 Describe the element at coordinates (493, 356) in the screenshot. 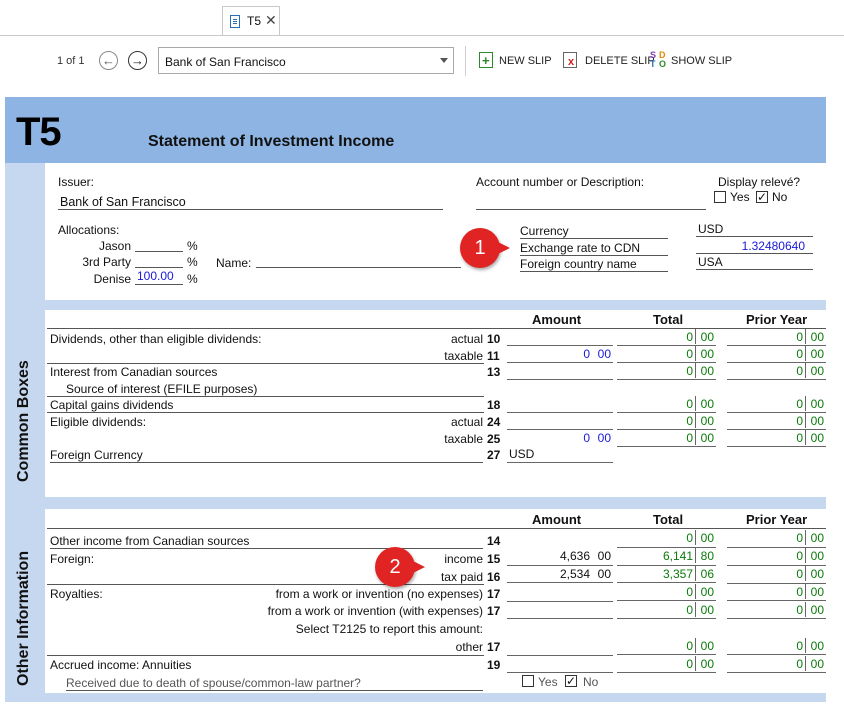

I see `box-number: 11` at that location.